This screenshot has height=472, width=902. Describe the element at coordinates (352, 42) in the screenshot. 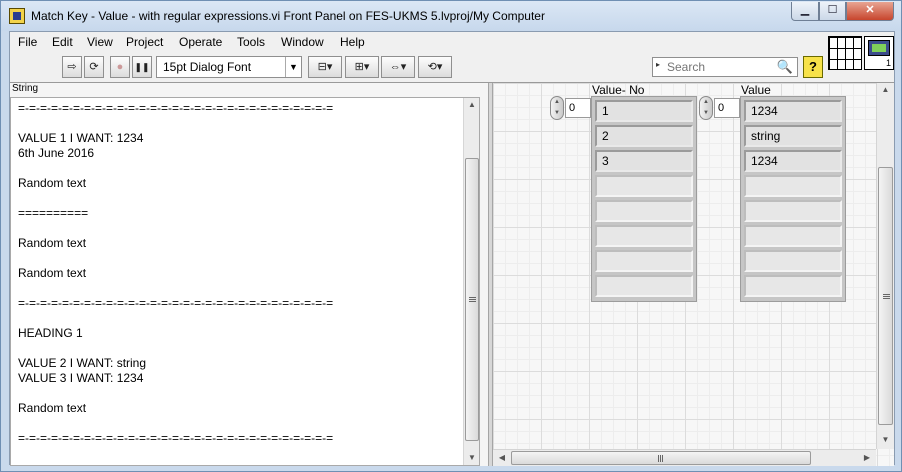

I see `menu-help: Help` at that location.